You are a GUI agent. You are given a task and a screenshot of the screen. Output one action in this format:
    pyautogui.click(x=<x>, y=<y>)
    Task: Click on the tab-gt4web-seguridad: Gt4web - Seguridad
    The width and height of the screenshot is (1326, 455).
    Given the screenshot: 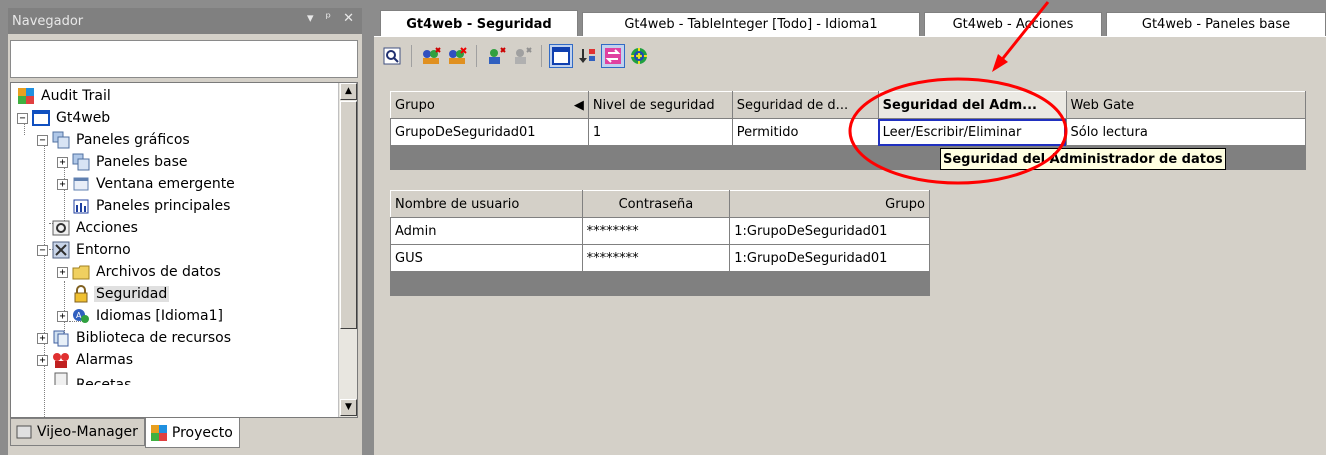 What is the action you would take?
    pyautogui.click(x=479, y=23)
    